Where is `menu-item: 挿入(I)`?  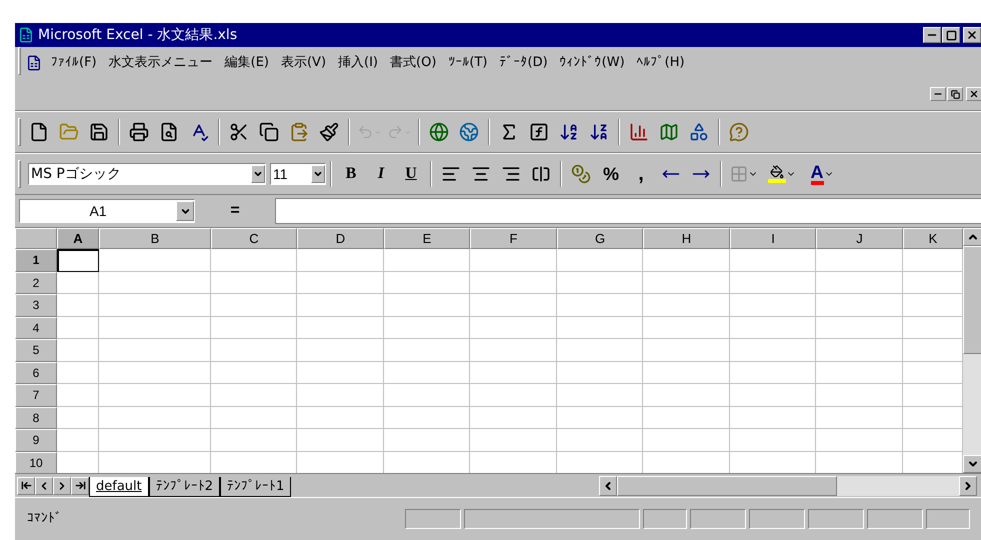
menu-item: 挿入(I) is located at coordinates (358, 63).